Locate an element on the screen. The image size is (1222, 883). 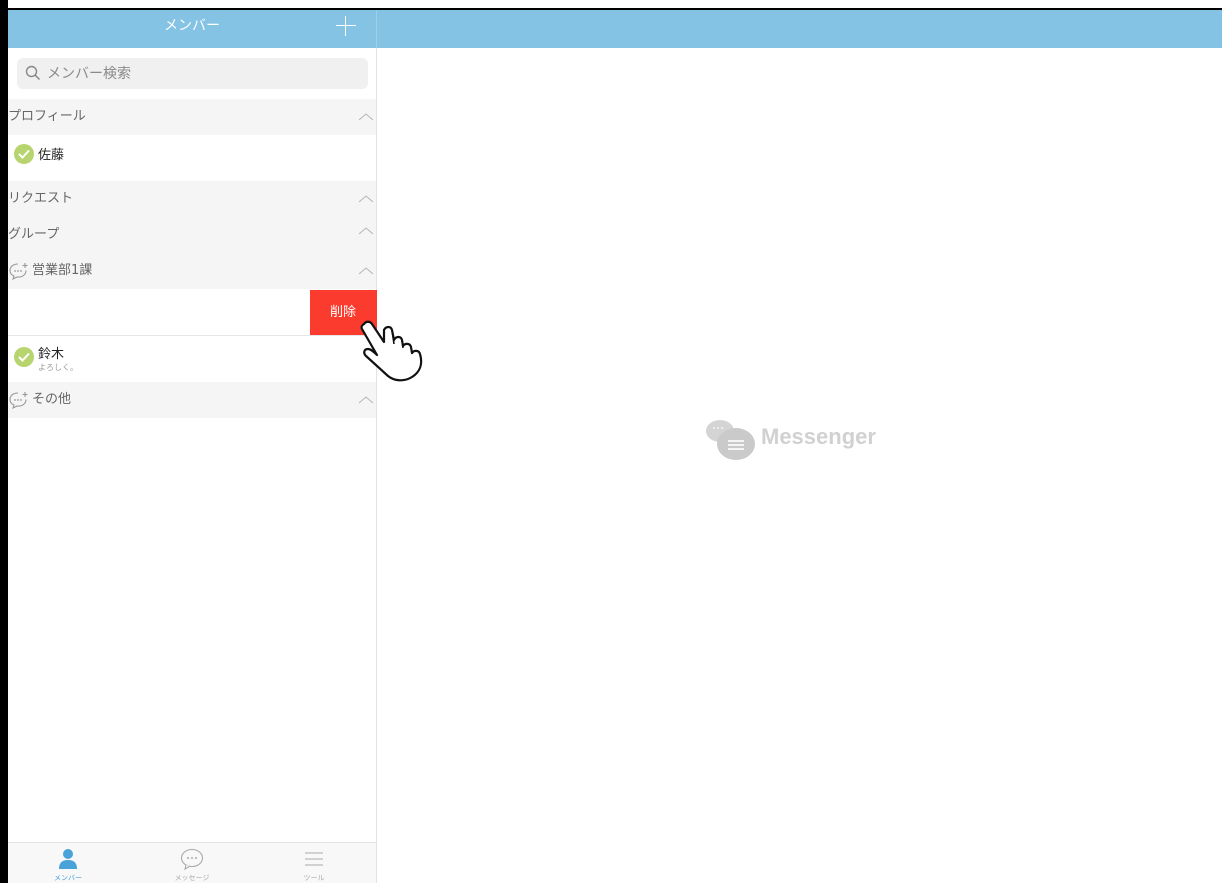
search-box is located at coordinates (192, 73).